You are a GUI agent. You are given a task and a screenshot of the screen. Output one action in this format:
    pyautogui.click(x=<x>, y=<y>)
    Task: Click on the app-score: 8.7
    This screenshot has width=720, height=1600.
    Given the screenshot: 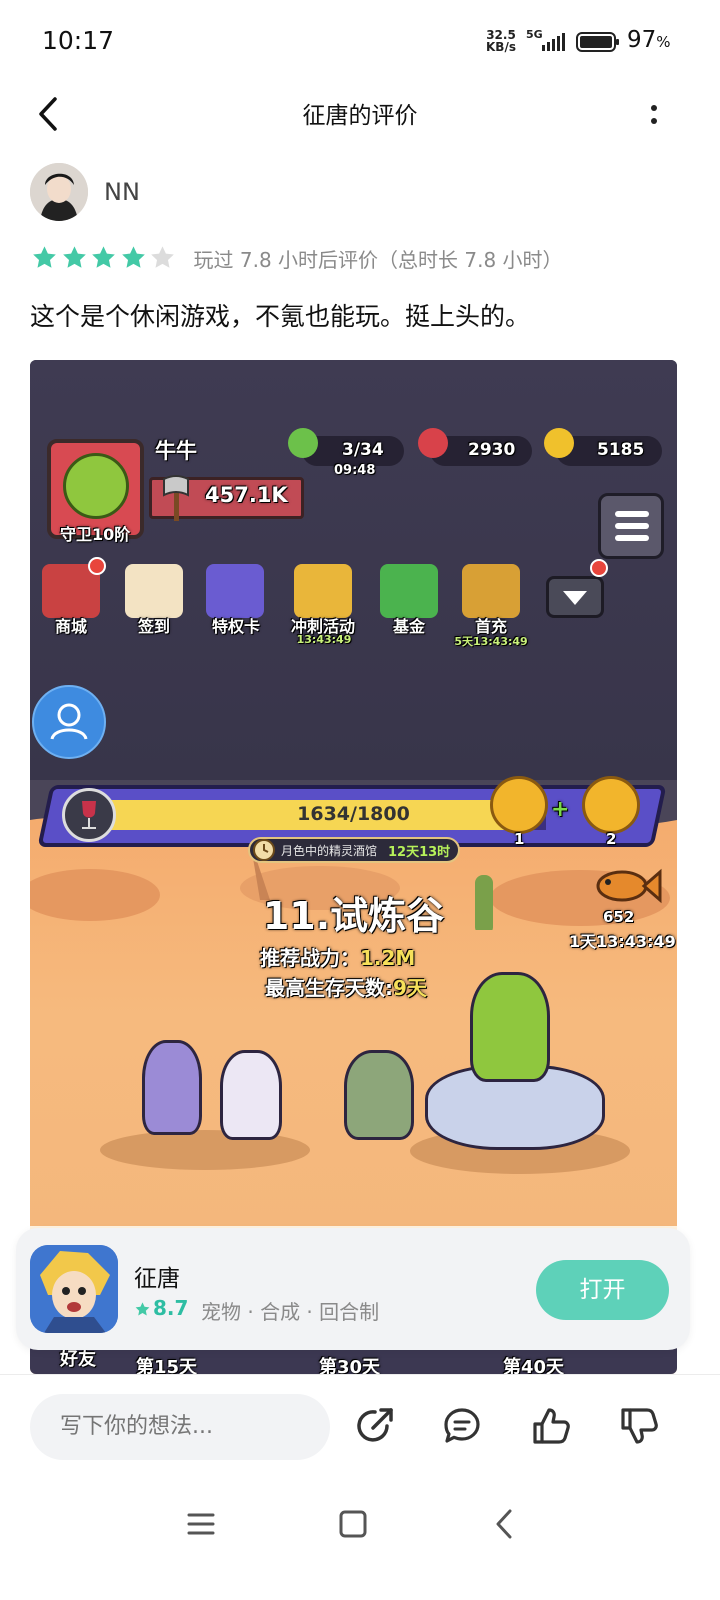 What is the action you would take?
    pyautogui.click(x=171, y=1308)
    